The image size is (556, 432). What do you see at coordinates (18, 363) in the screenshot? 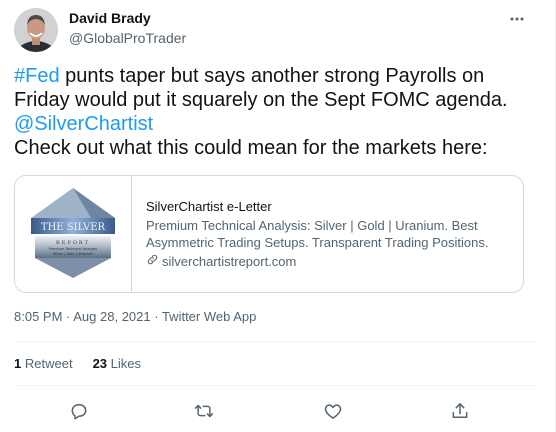
I see `retweets-count: 1` at bounding box center [18, 363].